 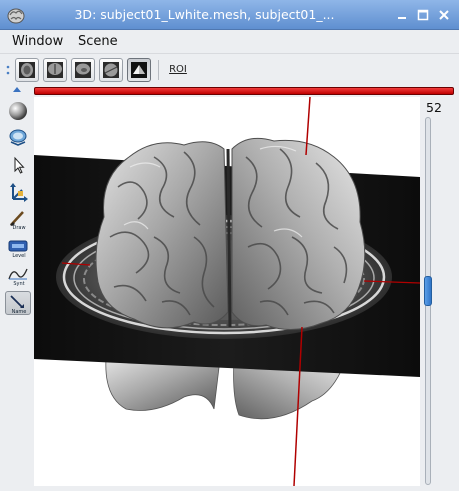 I want to click on sphere-icon, so click(x=18, y=111).